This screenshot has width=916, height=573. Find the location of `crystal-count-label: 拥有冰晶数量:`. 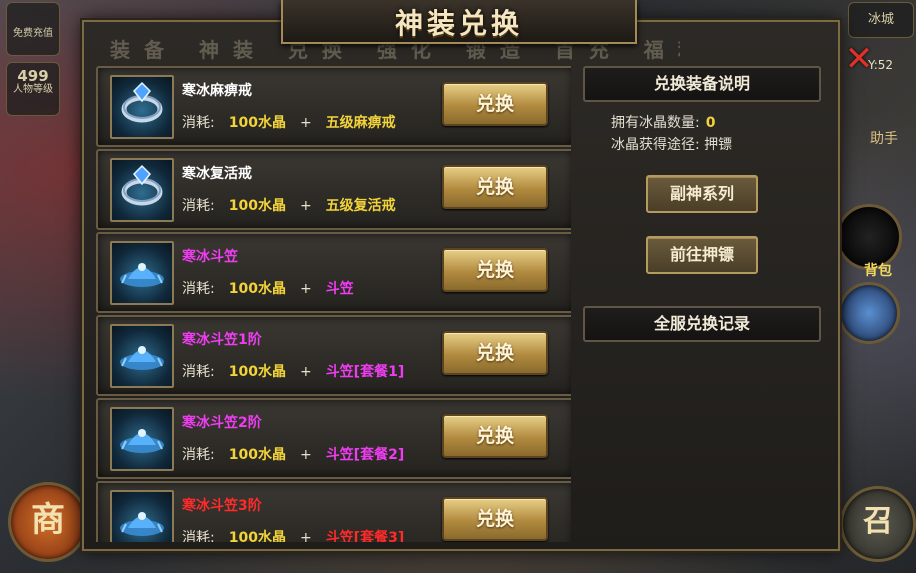

crystal-count-label: 拥有冰晶数量: is located at coordinates (655, 123).